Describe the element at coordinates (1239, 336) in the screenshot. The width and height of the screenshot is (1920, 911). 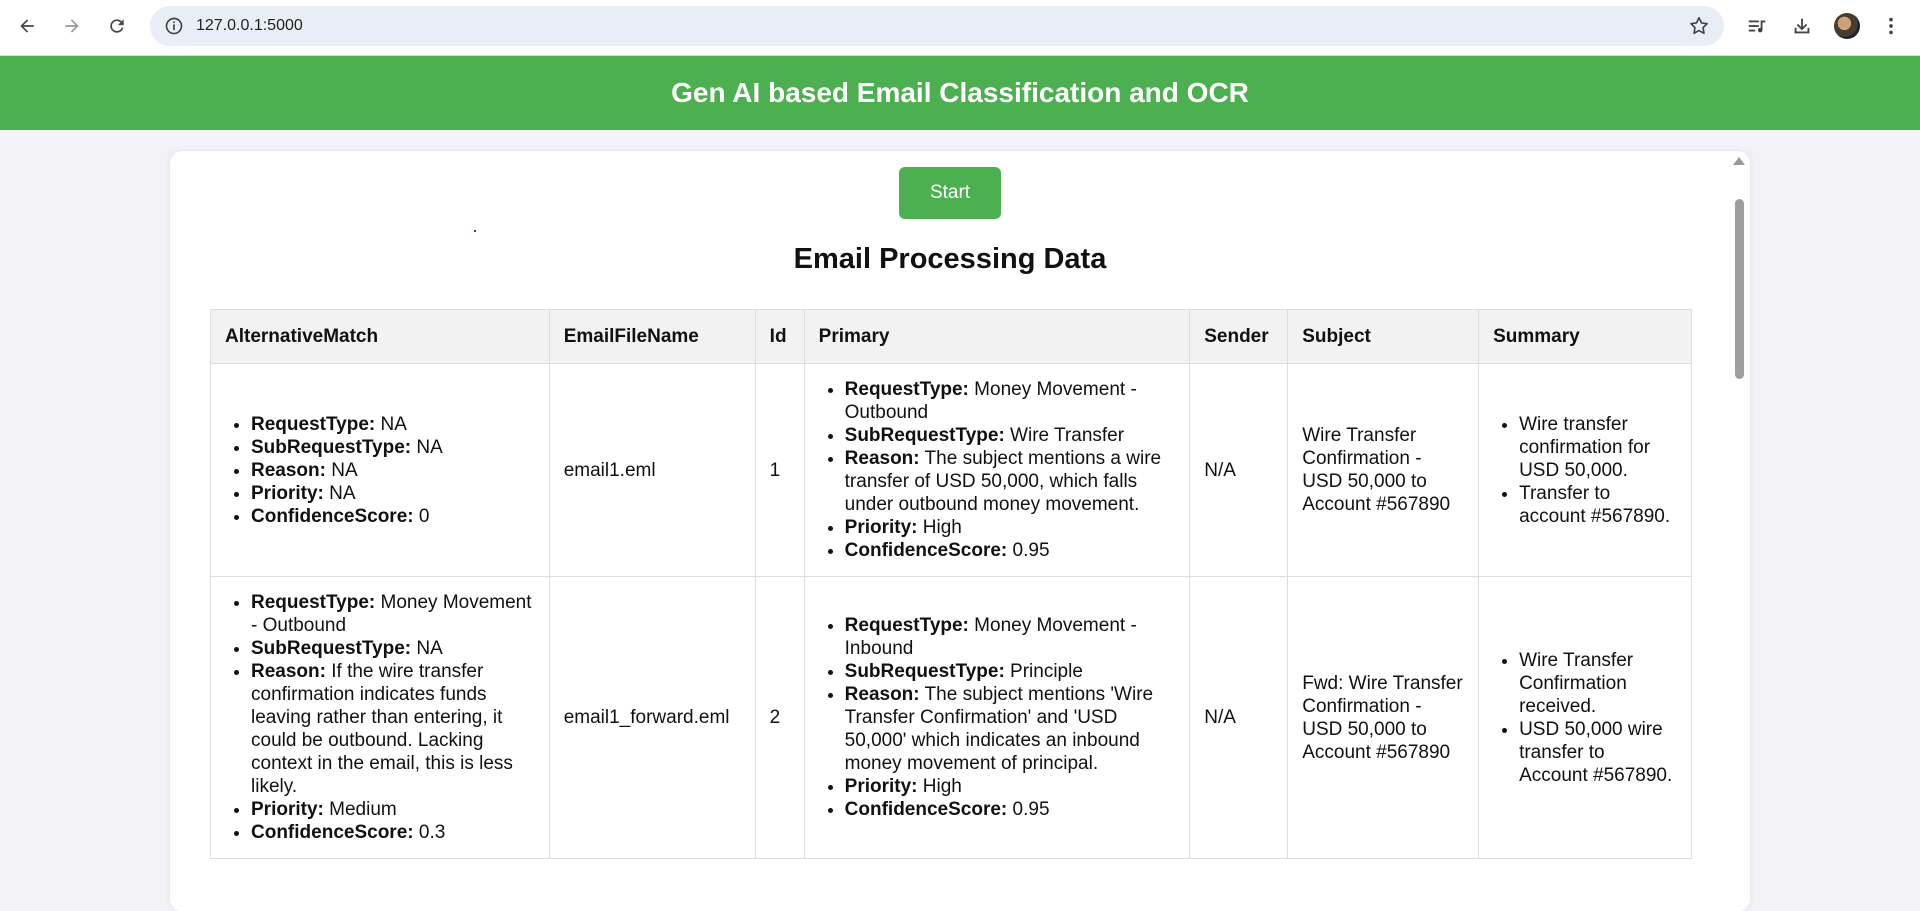
I see `column-header: Sender` at that location.